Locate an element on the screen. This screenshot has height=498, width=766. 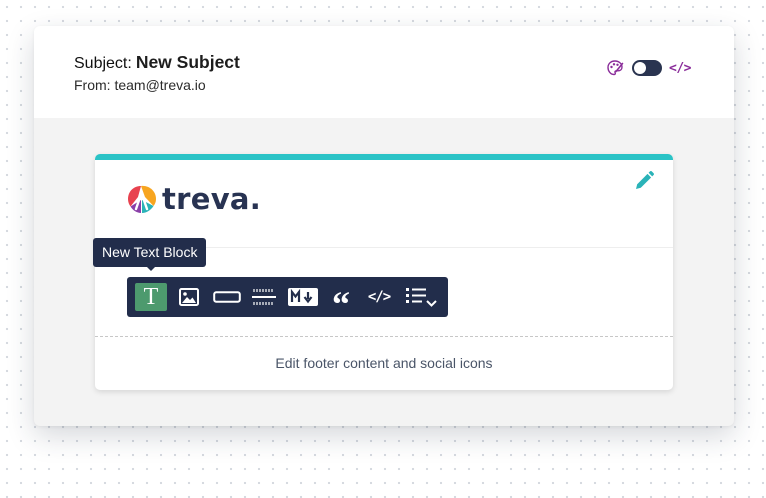
header-controls: </> is located at coordinates (648, 68).